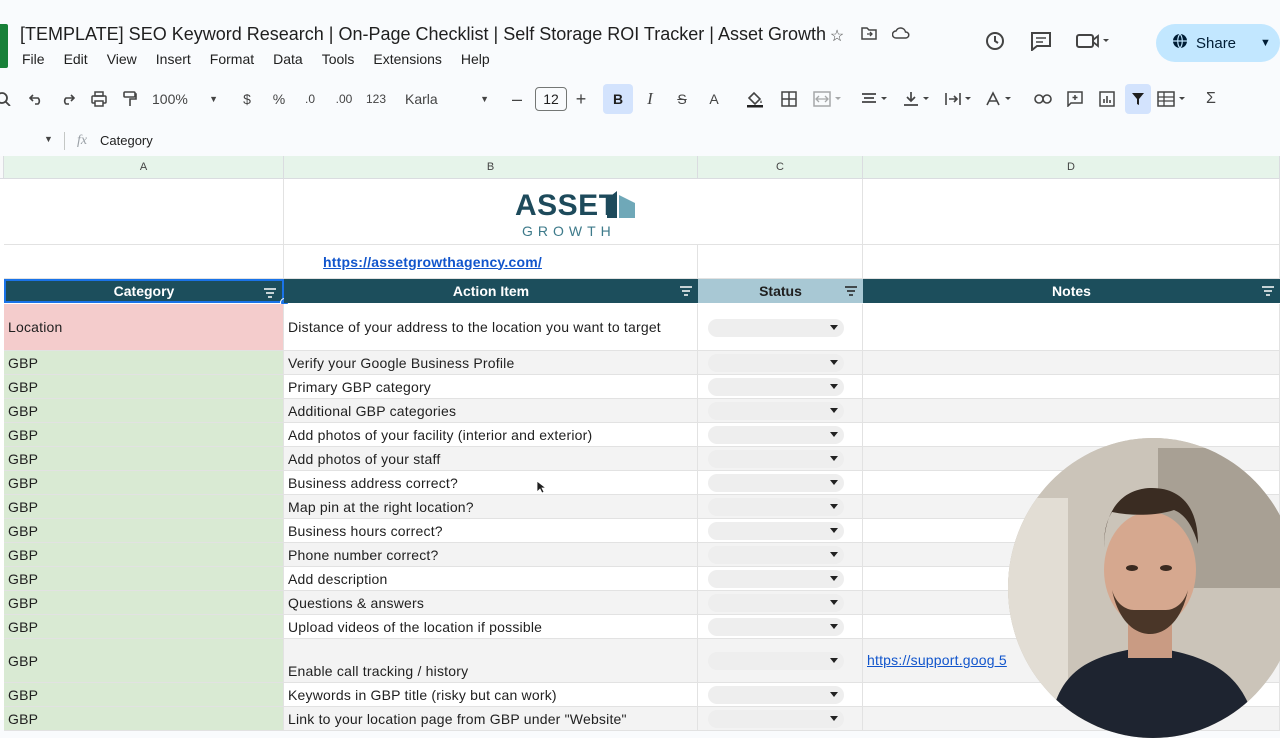 This screenshot has width=1280, height=738. Describe the element at coordinates (122, 59) in the screenshot. I see `menu-view: View` at that location.